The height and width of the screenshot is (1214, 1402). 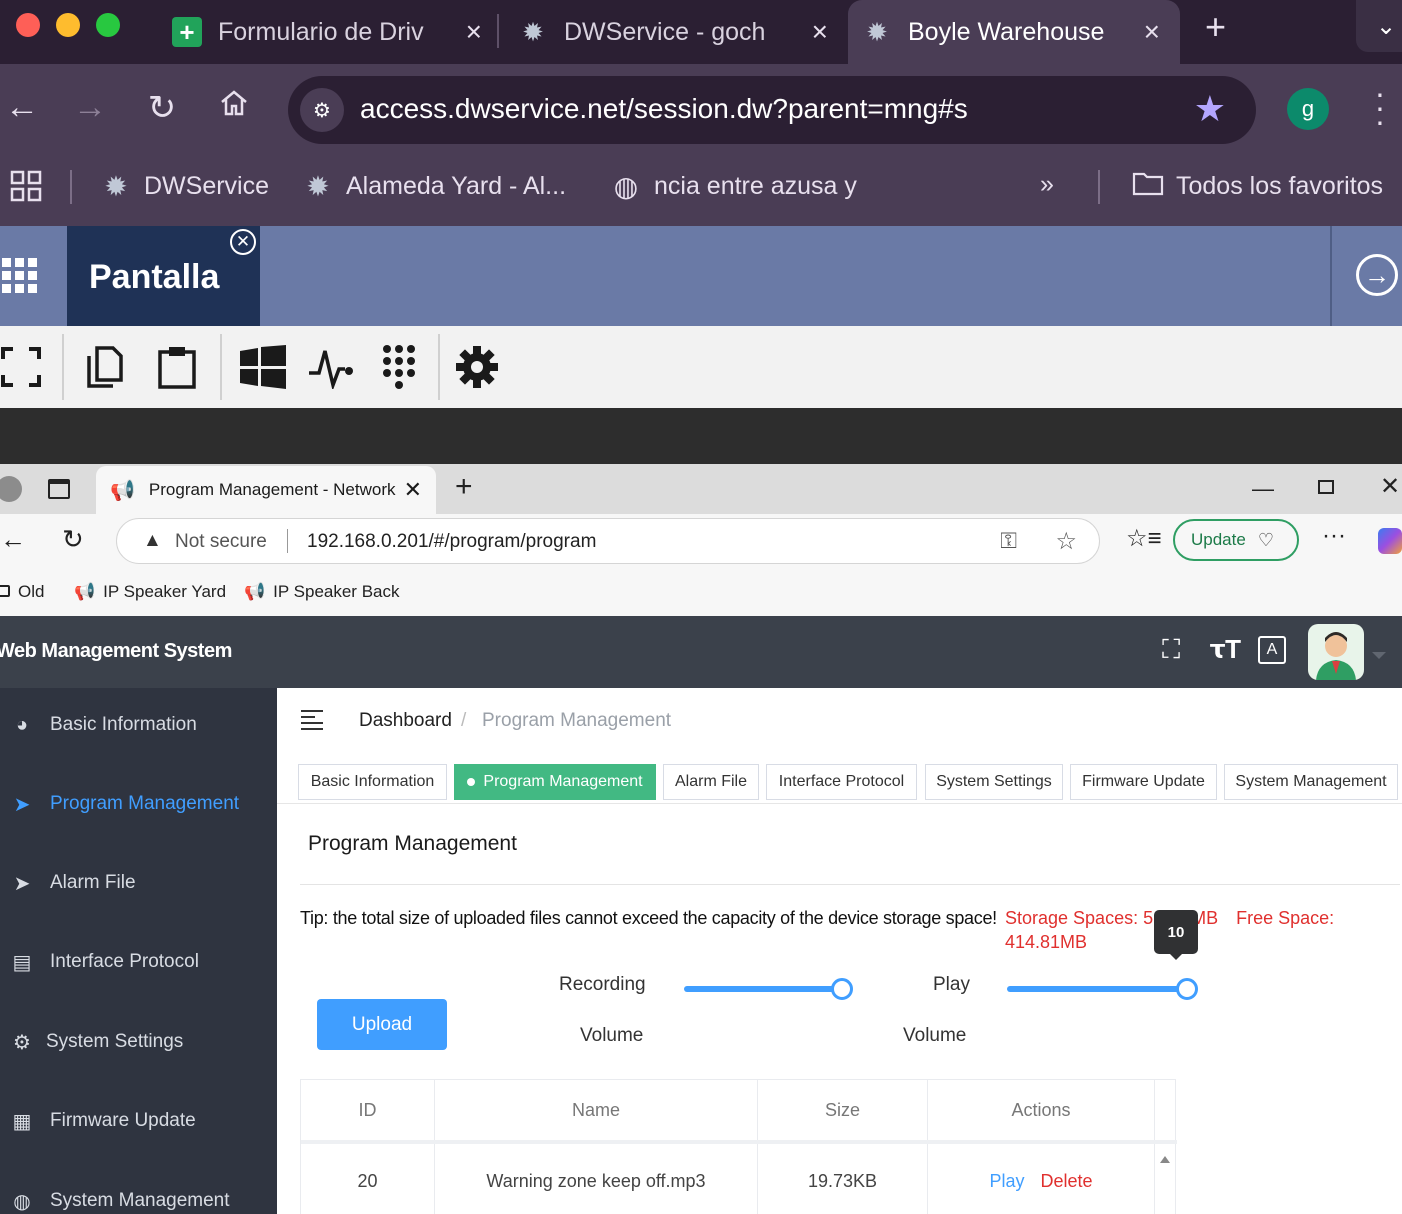 I want to click on maximize-window-button, so click(x=108, y=25).